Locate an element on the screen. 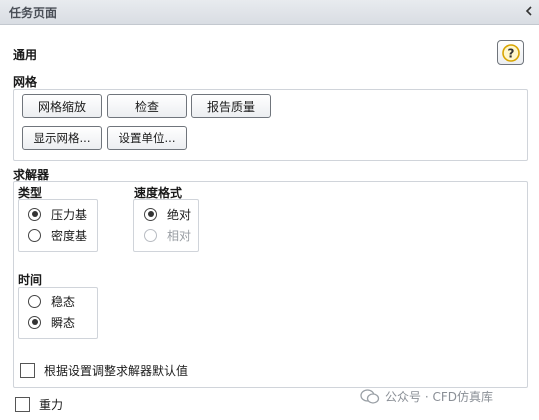 The height and width of the screenshot is (420, 539). radio-density-based: 密度基 is located at coordinates (57, 235).